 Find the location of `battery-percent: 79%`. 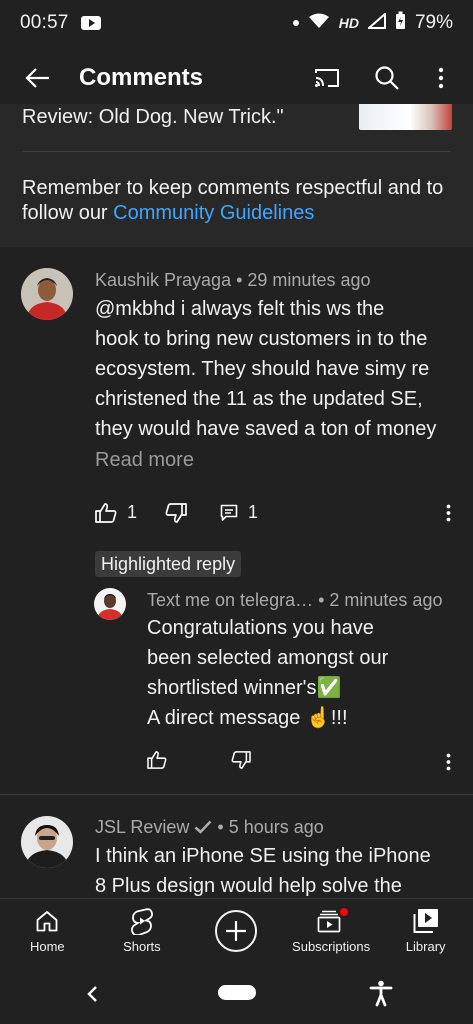

battery-percent: 79% is located at coordinates (433, 22).